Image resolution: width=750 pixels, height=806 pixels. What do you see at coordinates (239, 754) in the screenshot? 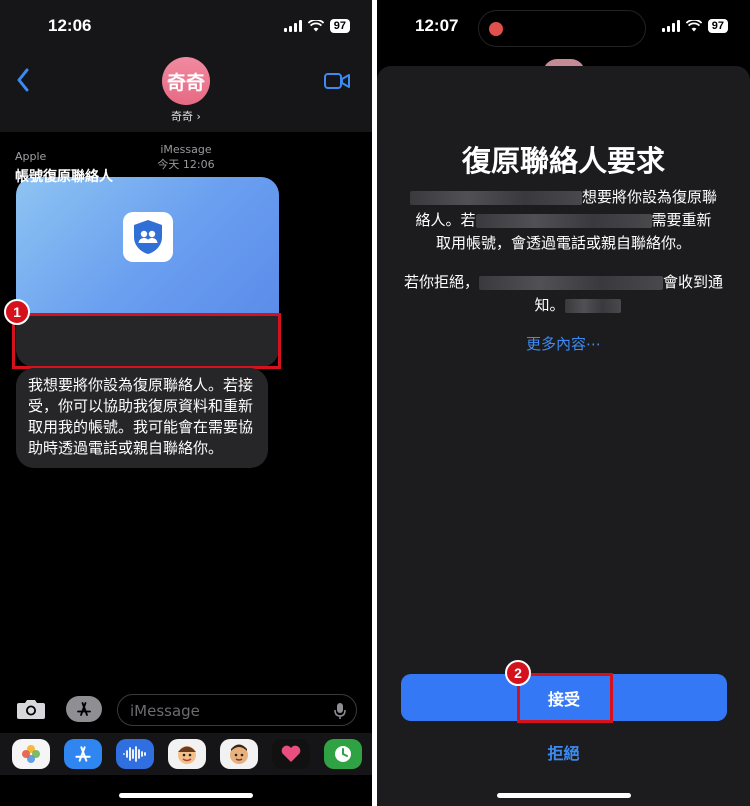
I see `memoji-icon` at bounding box center [239, 754].